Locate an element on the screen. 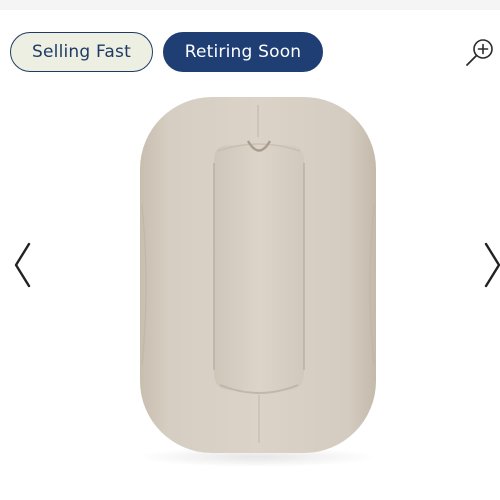  badge-group: Selling Fast Retiring Soon is located at coordinates (166, 52).